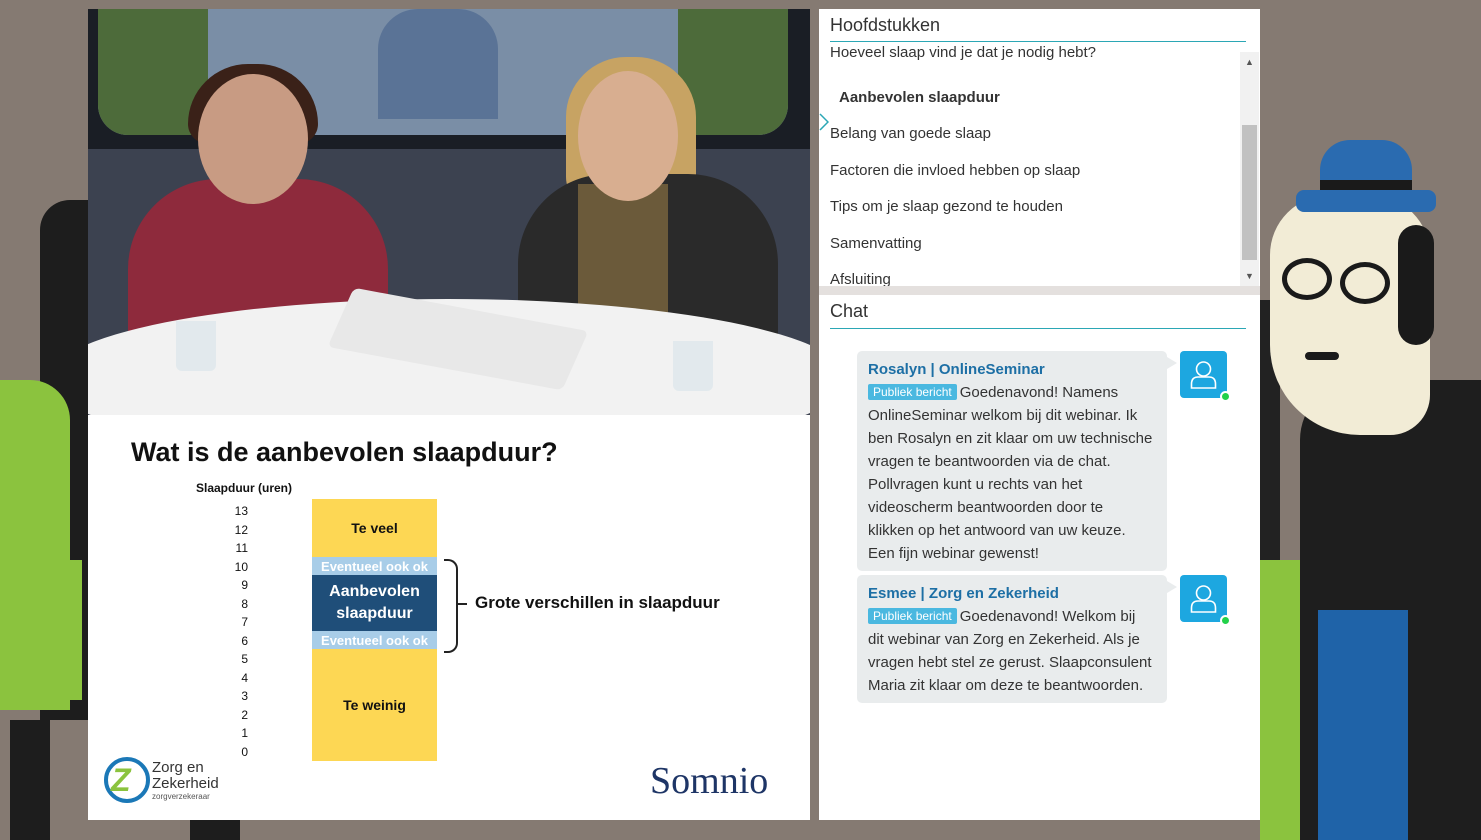 The height and width of the screenshot is (840, 1481). What do you see at coordinates (860, 278) in the screenshot?
I see `chapter-item: Afsluiting` at bounding box center [860, 278].